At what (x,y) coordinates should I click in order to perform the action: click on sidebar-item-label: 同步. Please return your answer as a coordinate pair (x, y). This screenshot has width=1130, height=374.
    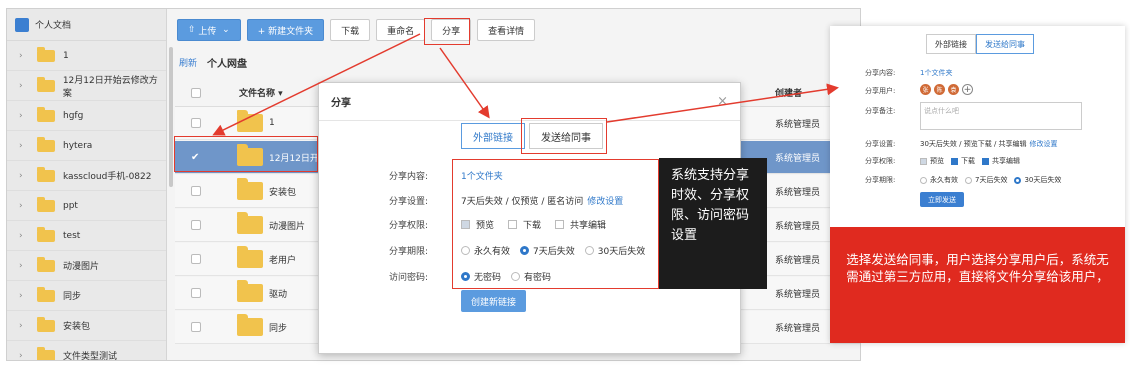
    Looking at the image, I should click on (72, 297).